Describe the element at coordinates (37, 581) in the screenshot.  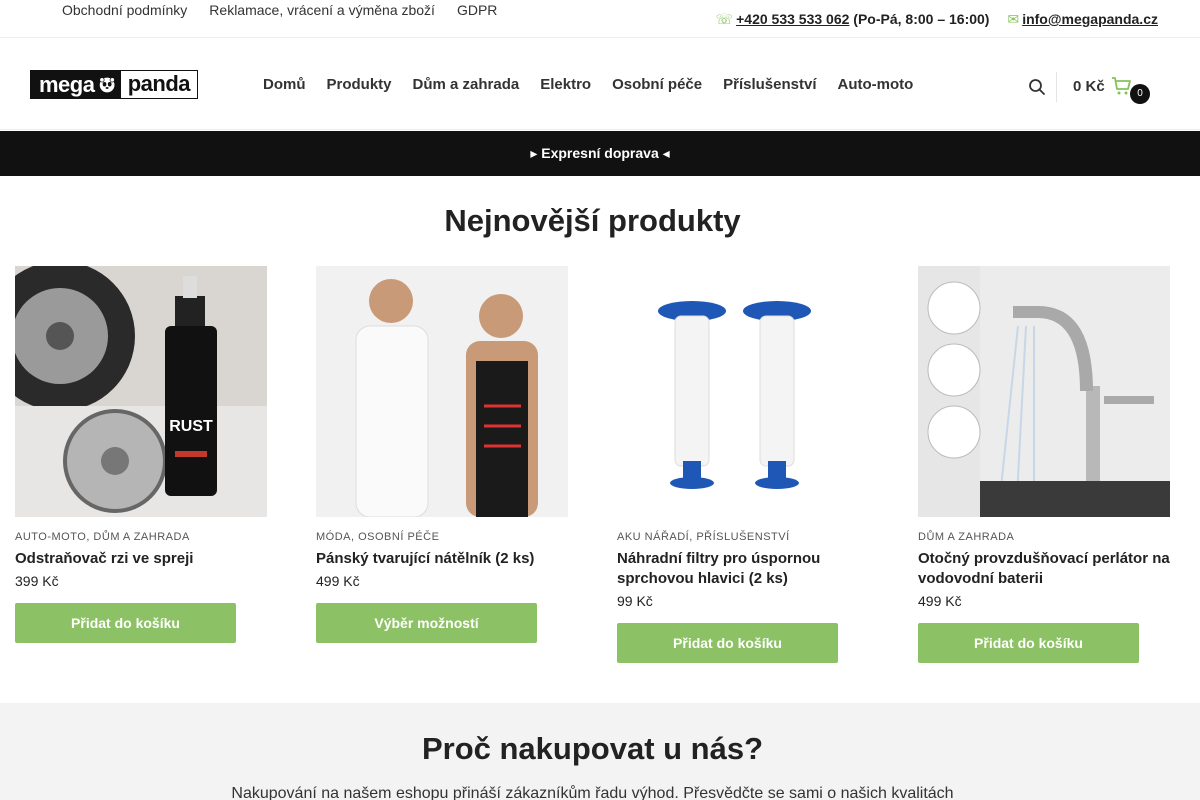
I see `product-price: 399 Kč` at that location.